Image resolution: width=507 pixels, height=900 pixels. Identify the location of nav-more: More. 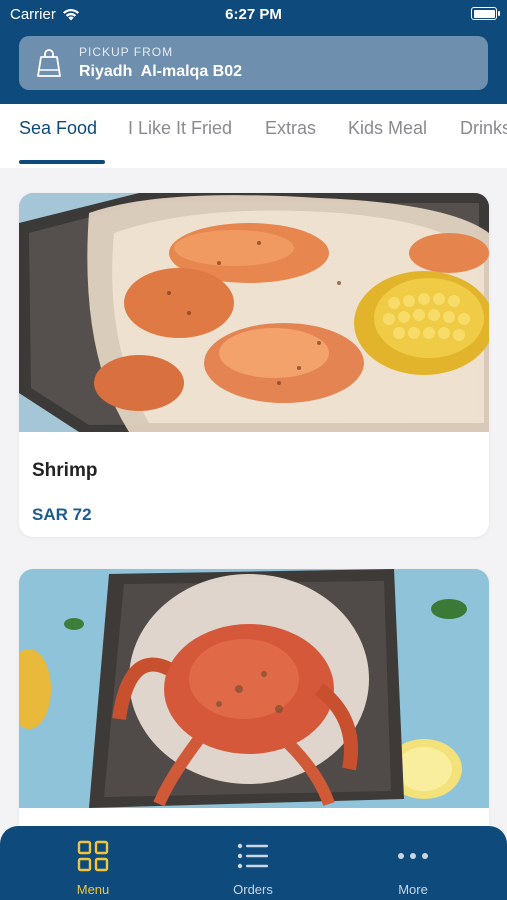
(413, 867).